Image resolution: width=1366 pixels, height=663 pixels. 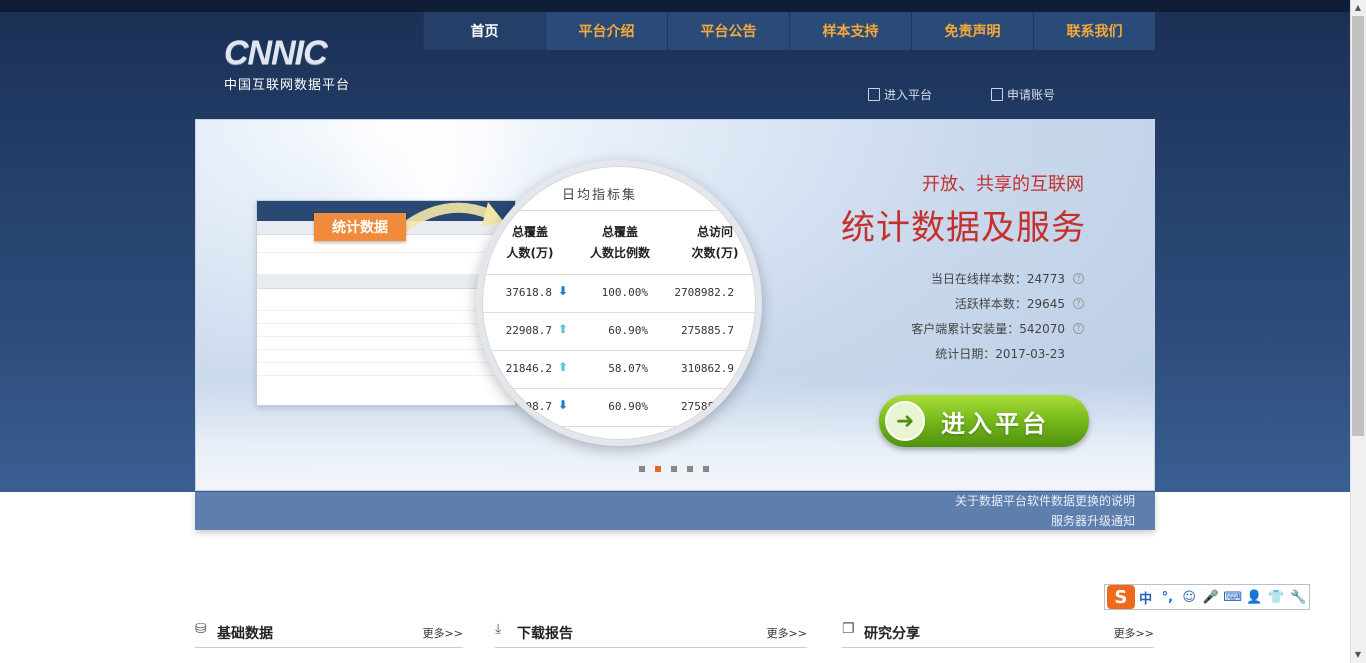 What do you see at coordinates (974, 278) in the screenshot?
I see `stat-online-samples: 当日在线样本数：24773 ?` at bounding box center [974, 278].